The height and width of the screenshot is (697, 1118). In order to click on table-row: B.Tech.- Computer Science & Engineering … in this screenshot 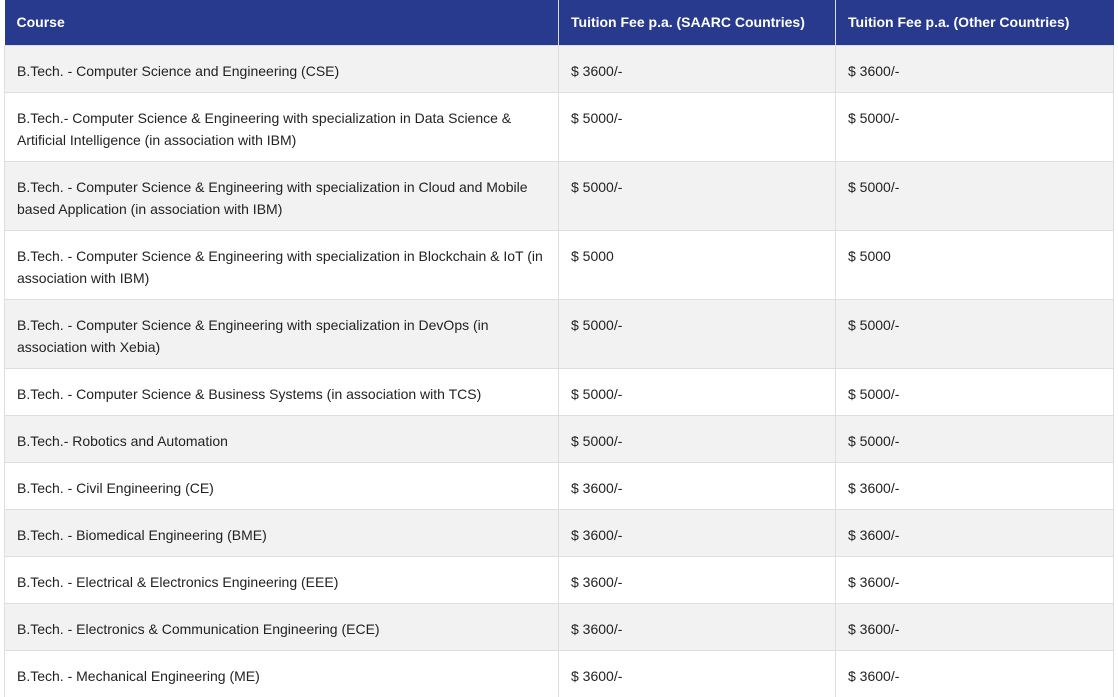, I will do `click(559, 126)`.